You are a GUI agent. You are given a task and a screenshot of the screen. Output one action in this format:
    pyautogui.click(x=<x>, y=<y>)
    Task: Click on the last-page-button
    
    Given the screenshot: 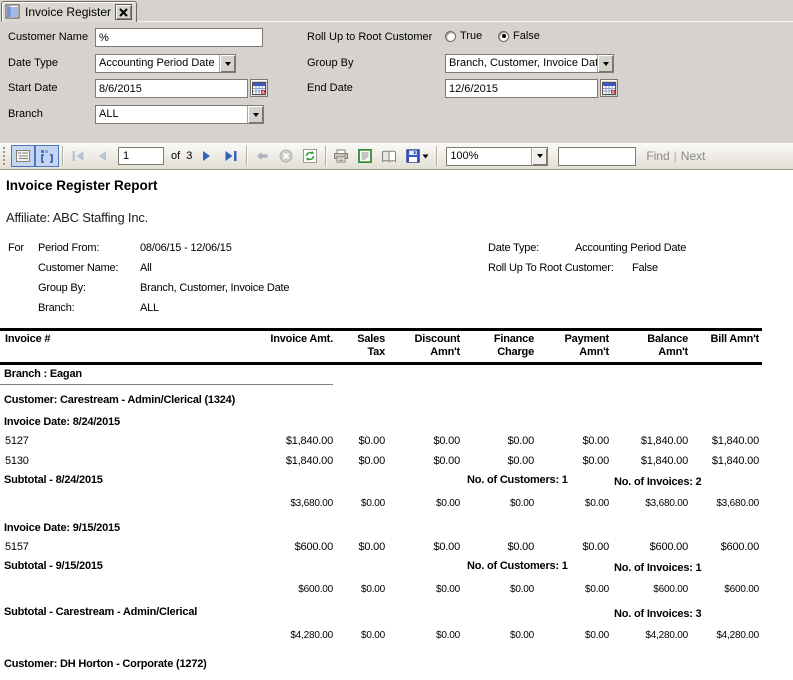 What is the action you would take?
    pyautogui.click(x=231, y=156)
    